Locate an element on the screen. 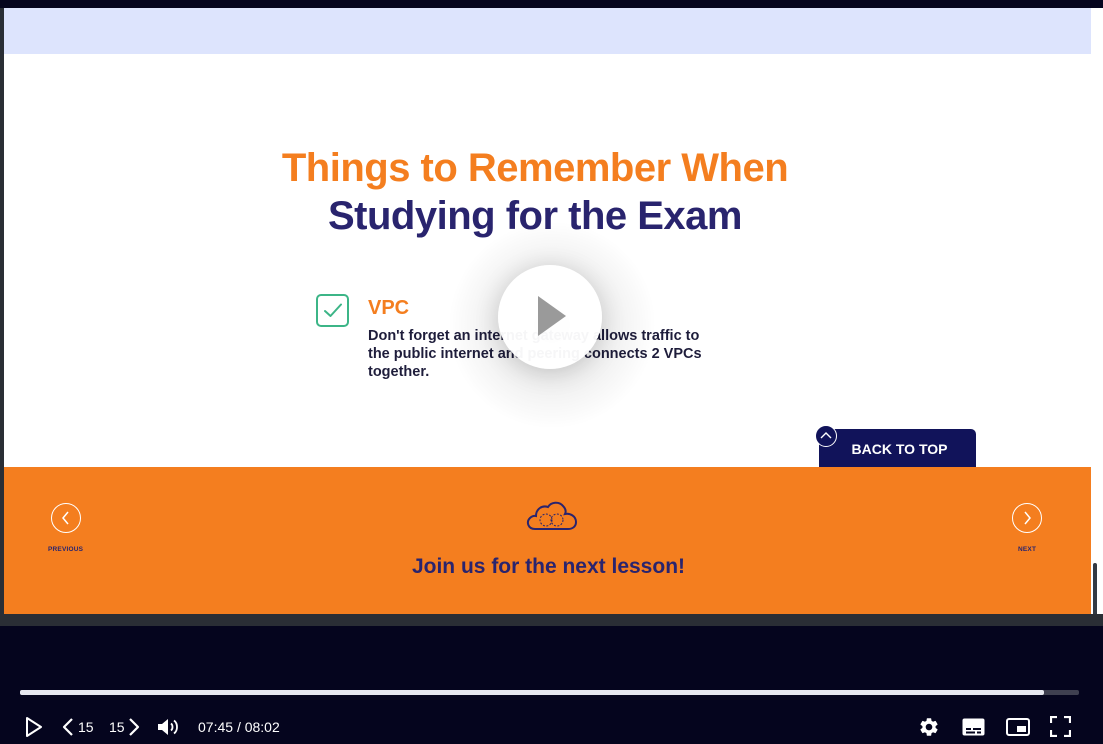 The width and height of the screenshot is (1103, 744). captions-icon is located at coordinates (973, 727).